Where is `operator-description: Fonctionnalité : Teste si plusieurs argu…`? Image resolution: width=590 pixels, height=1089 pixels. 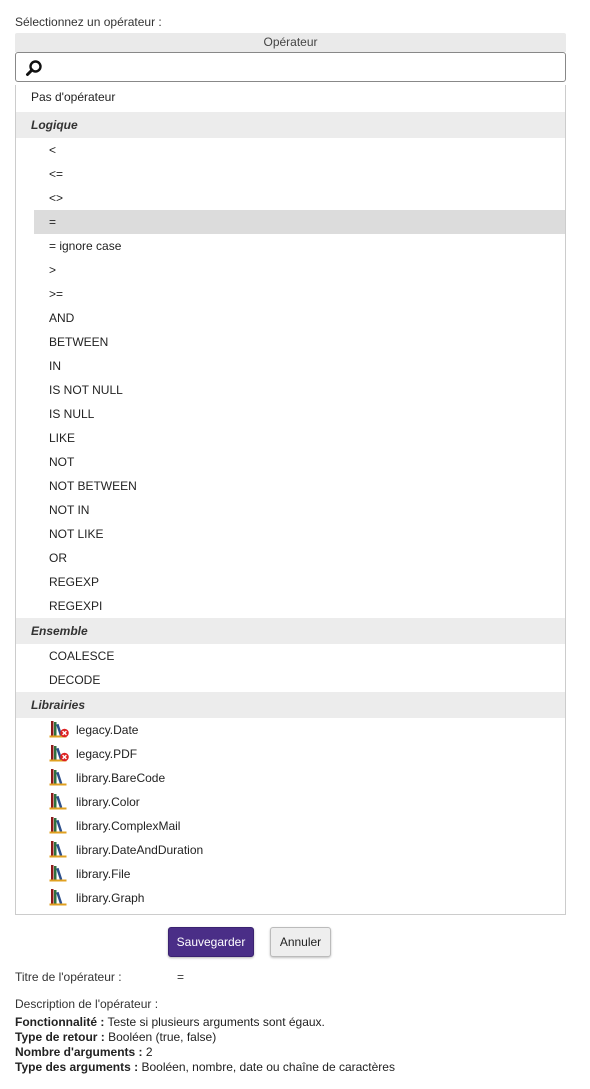 operator-description: Fonctionnalité : Teste si plusieurs argu… is located at coordinates (205, 1045).